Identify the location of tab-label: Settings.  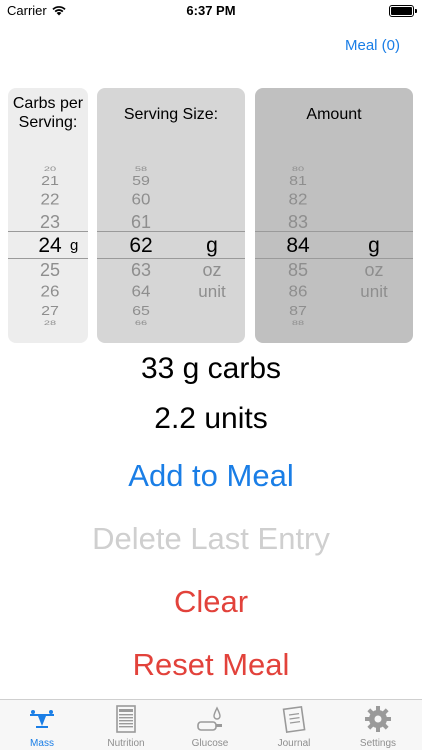
(378, 743).